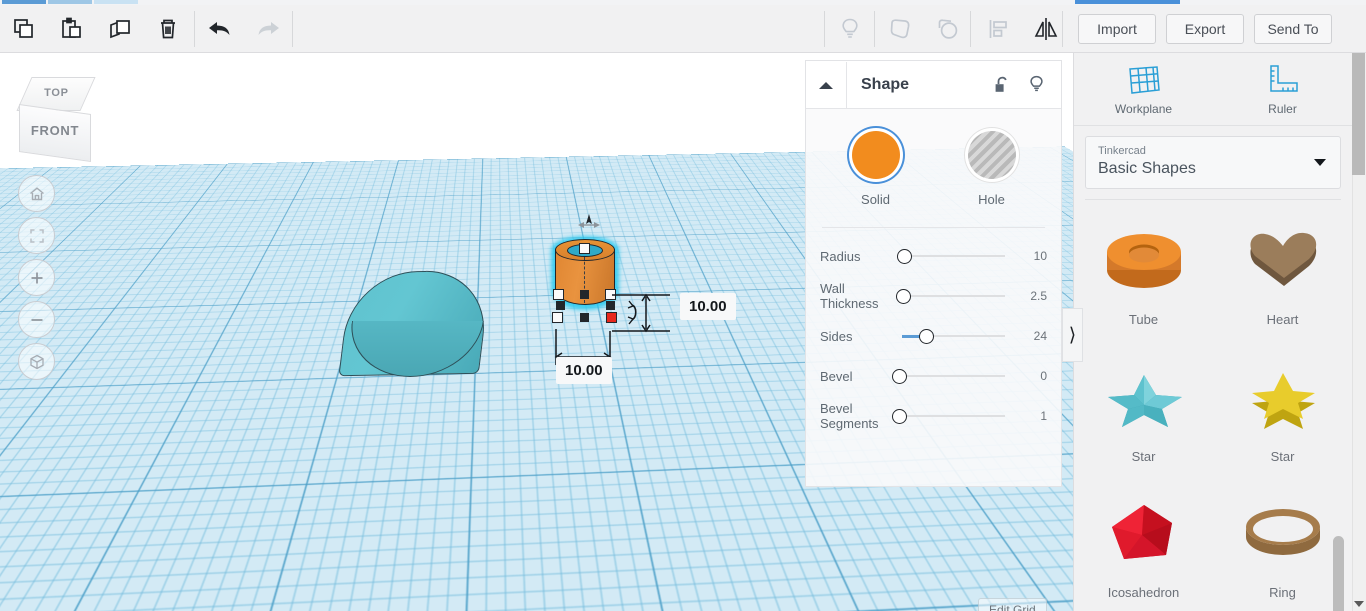 Image resolution: width=1366 pixels, height=611 pixels. I want to click on dimension-height-label: 10.00, so click(708, 306).